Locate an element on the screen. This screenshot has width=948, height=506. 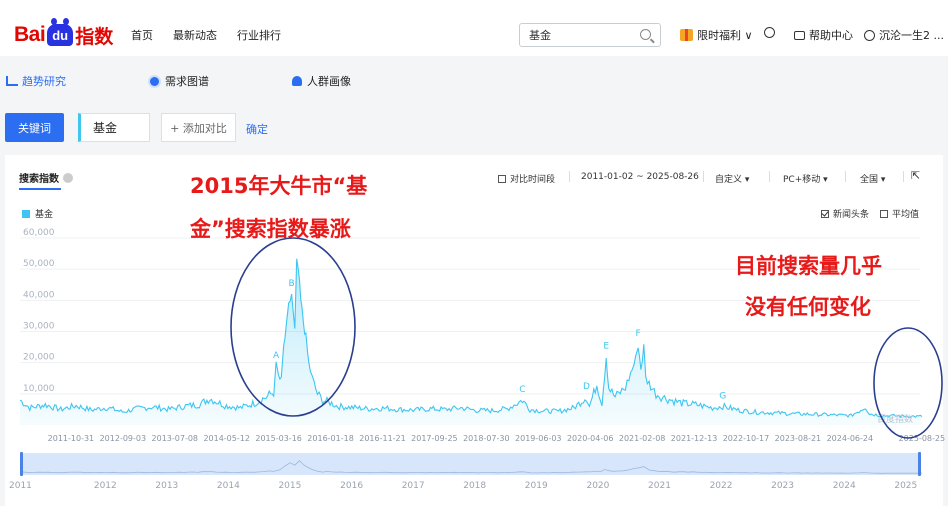
x-tick-label: 2023-08-21 is located at coordinates (798, 438).